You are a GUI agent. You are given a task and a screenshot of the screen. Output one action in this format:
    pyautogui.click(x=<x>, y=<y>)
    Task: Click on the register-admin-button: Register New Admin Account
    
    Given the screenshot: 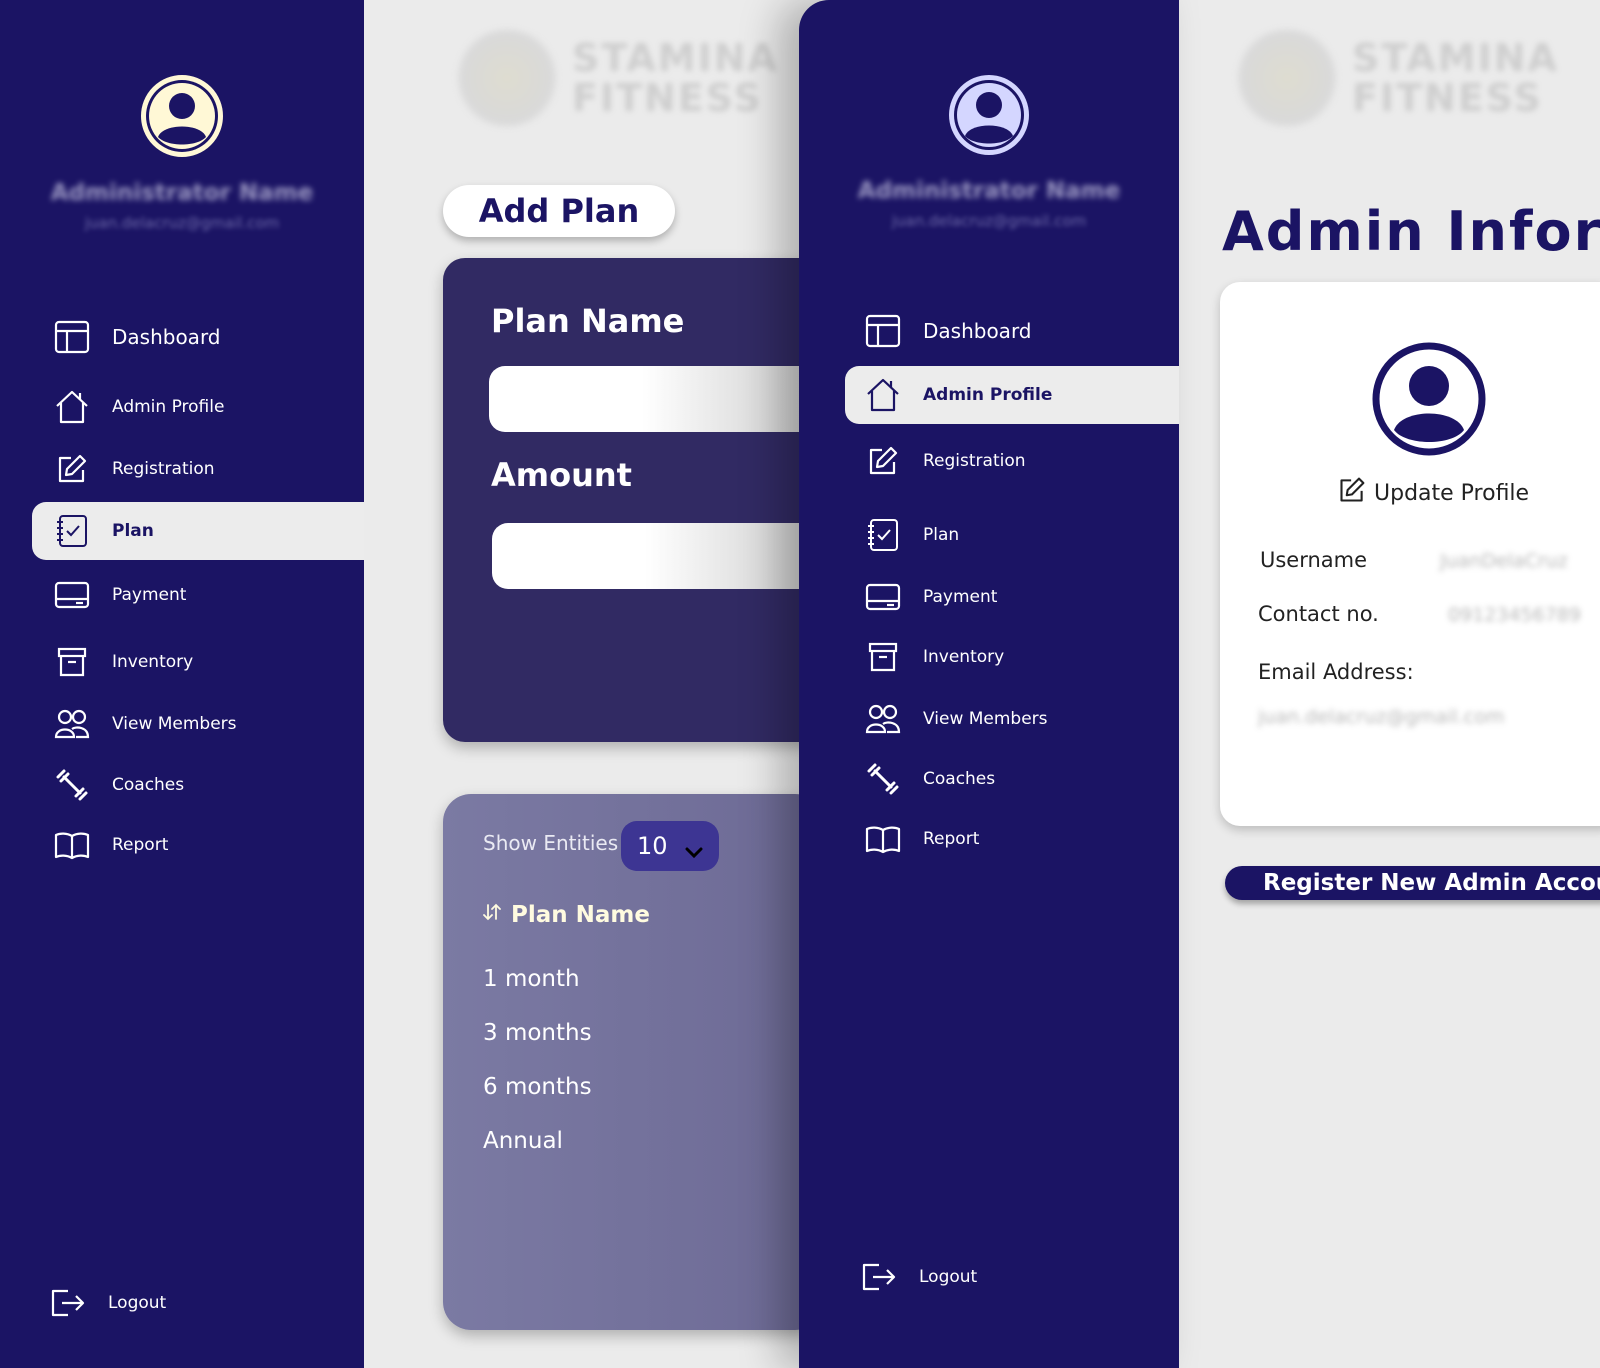 What is the action you would take?
    pyautogui.click(x=1412, y=883)
    